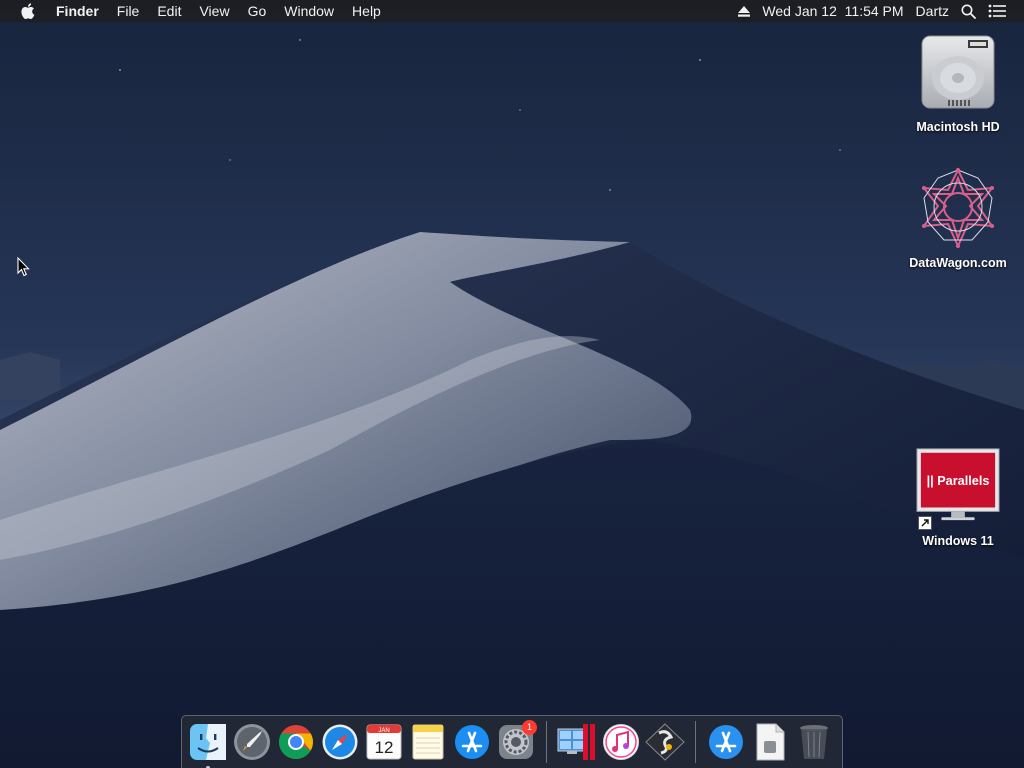  I want to click on dock-notes, so click(428, 742).